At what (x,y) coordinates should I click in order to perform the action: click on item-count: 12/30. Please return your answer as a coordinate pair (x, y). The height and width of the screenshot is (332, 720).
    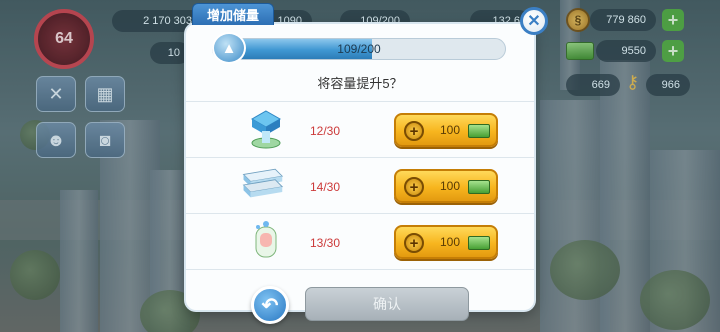
    Looking at the image, I should click on (325, 131).